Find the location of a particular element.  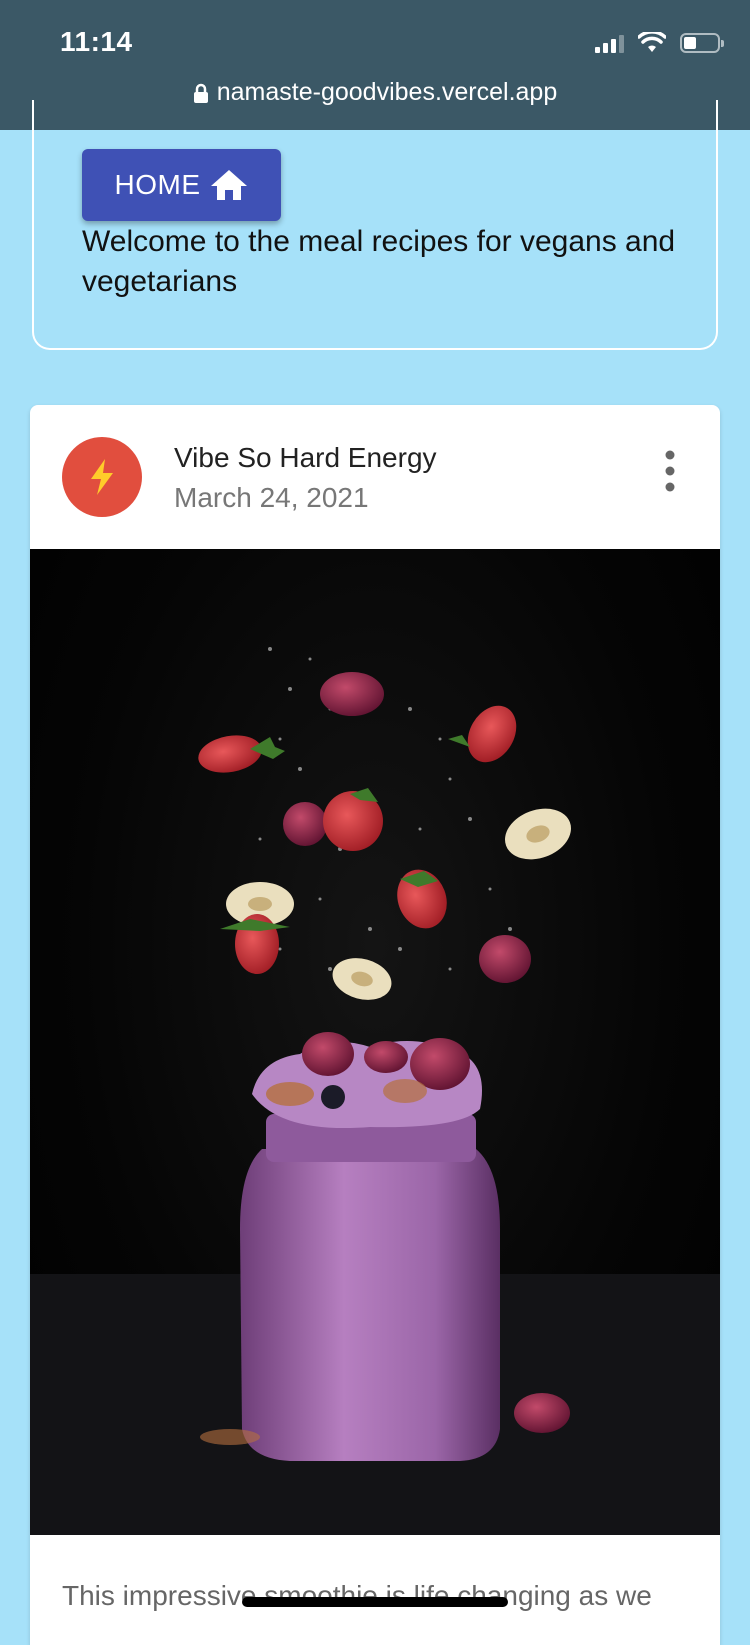

home-icon is located at coordinates (228, 185).